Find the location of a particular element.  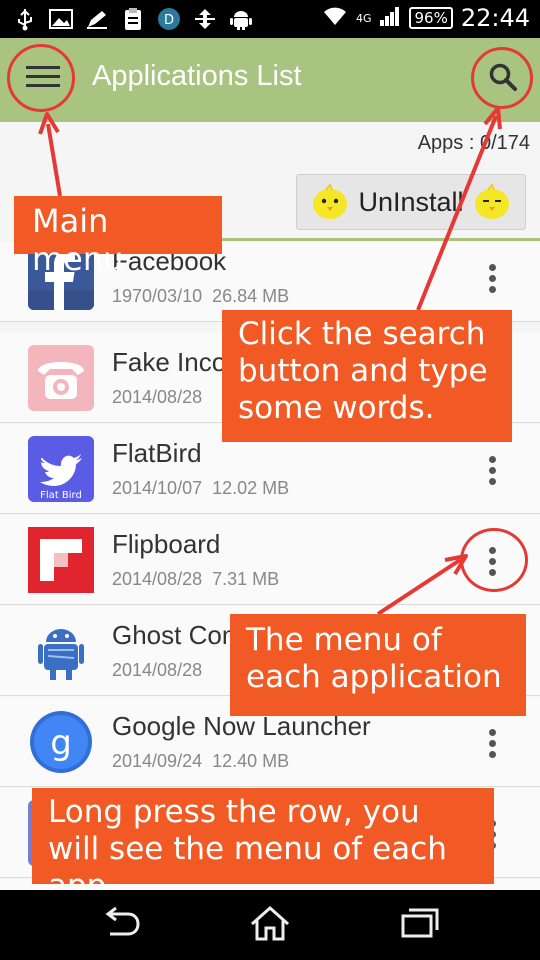

app-size: 12.40 MB is located at coordinates (251, 761).